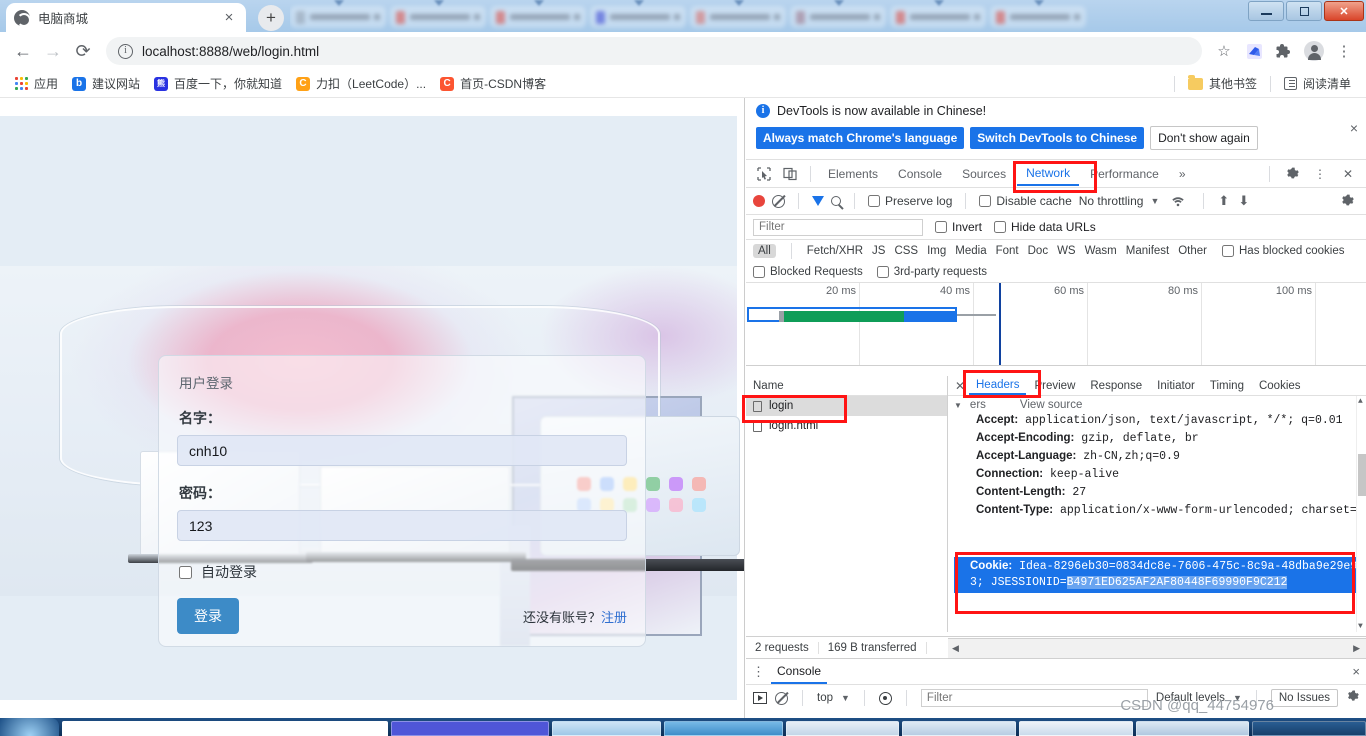 The image size is (1366, 736). I want to click on tab-elements: Elements, so click(853, 174).